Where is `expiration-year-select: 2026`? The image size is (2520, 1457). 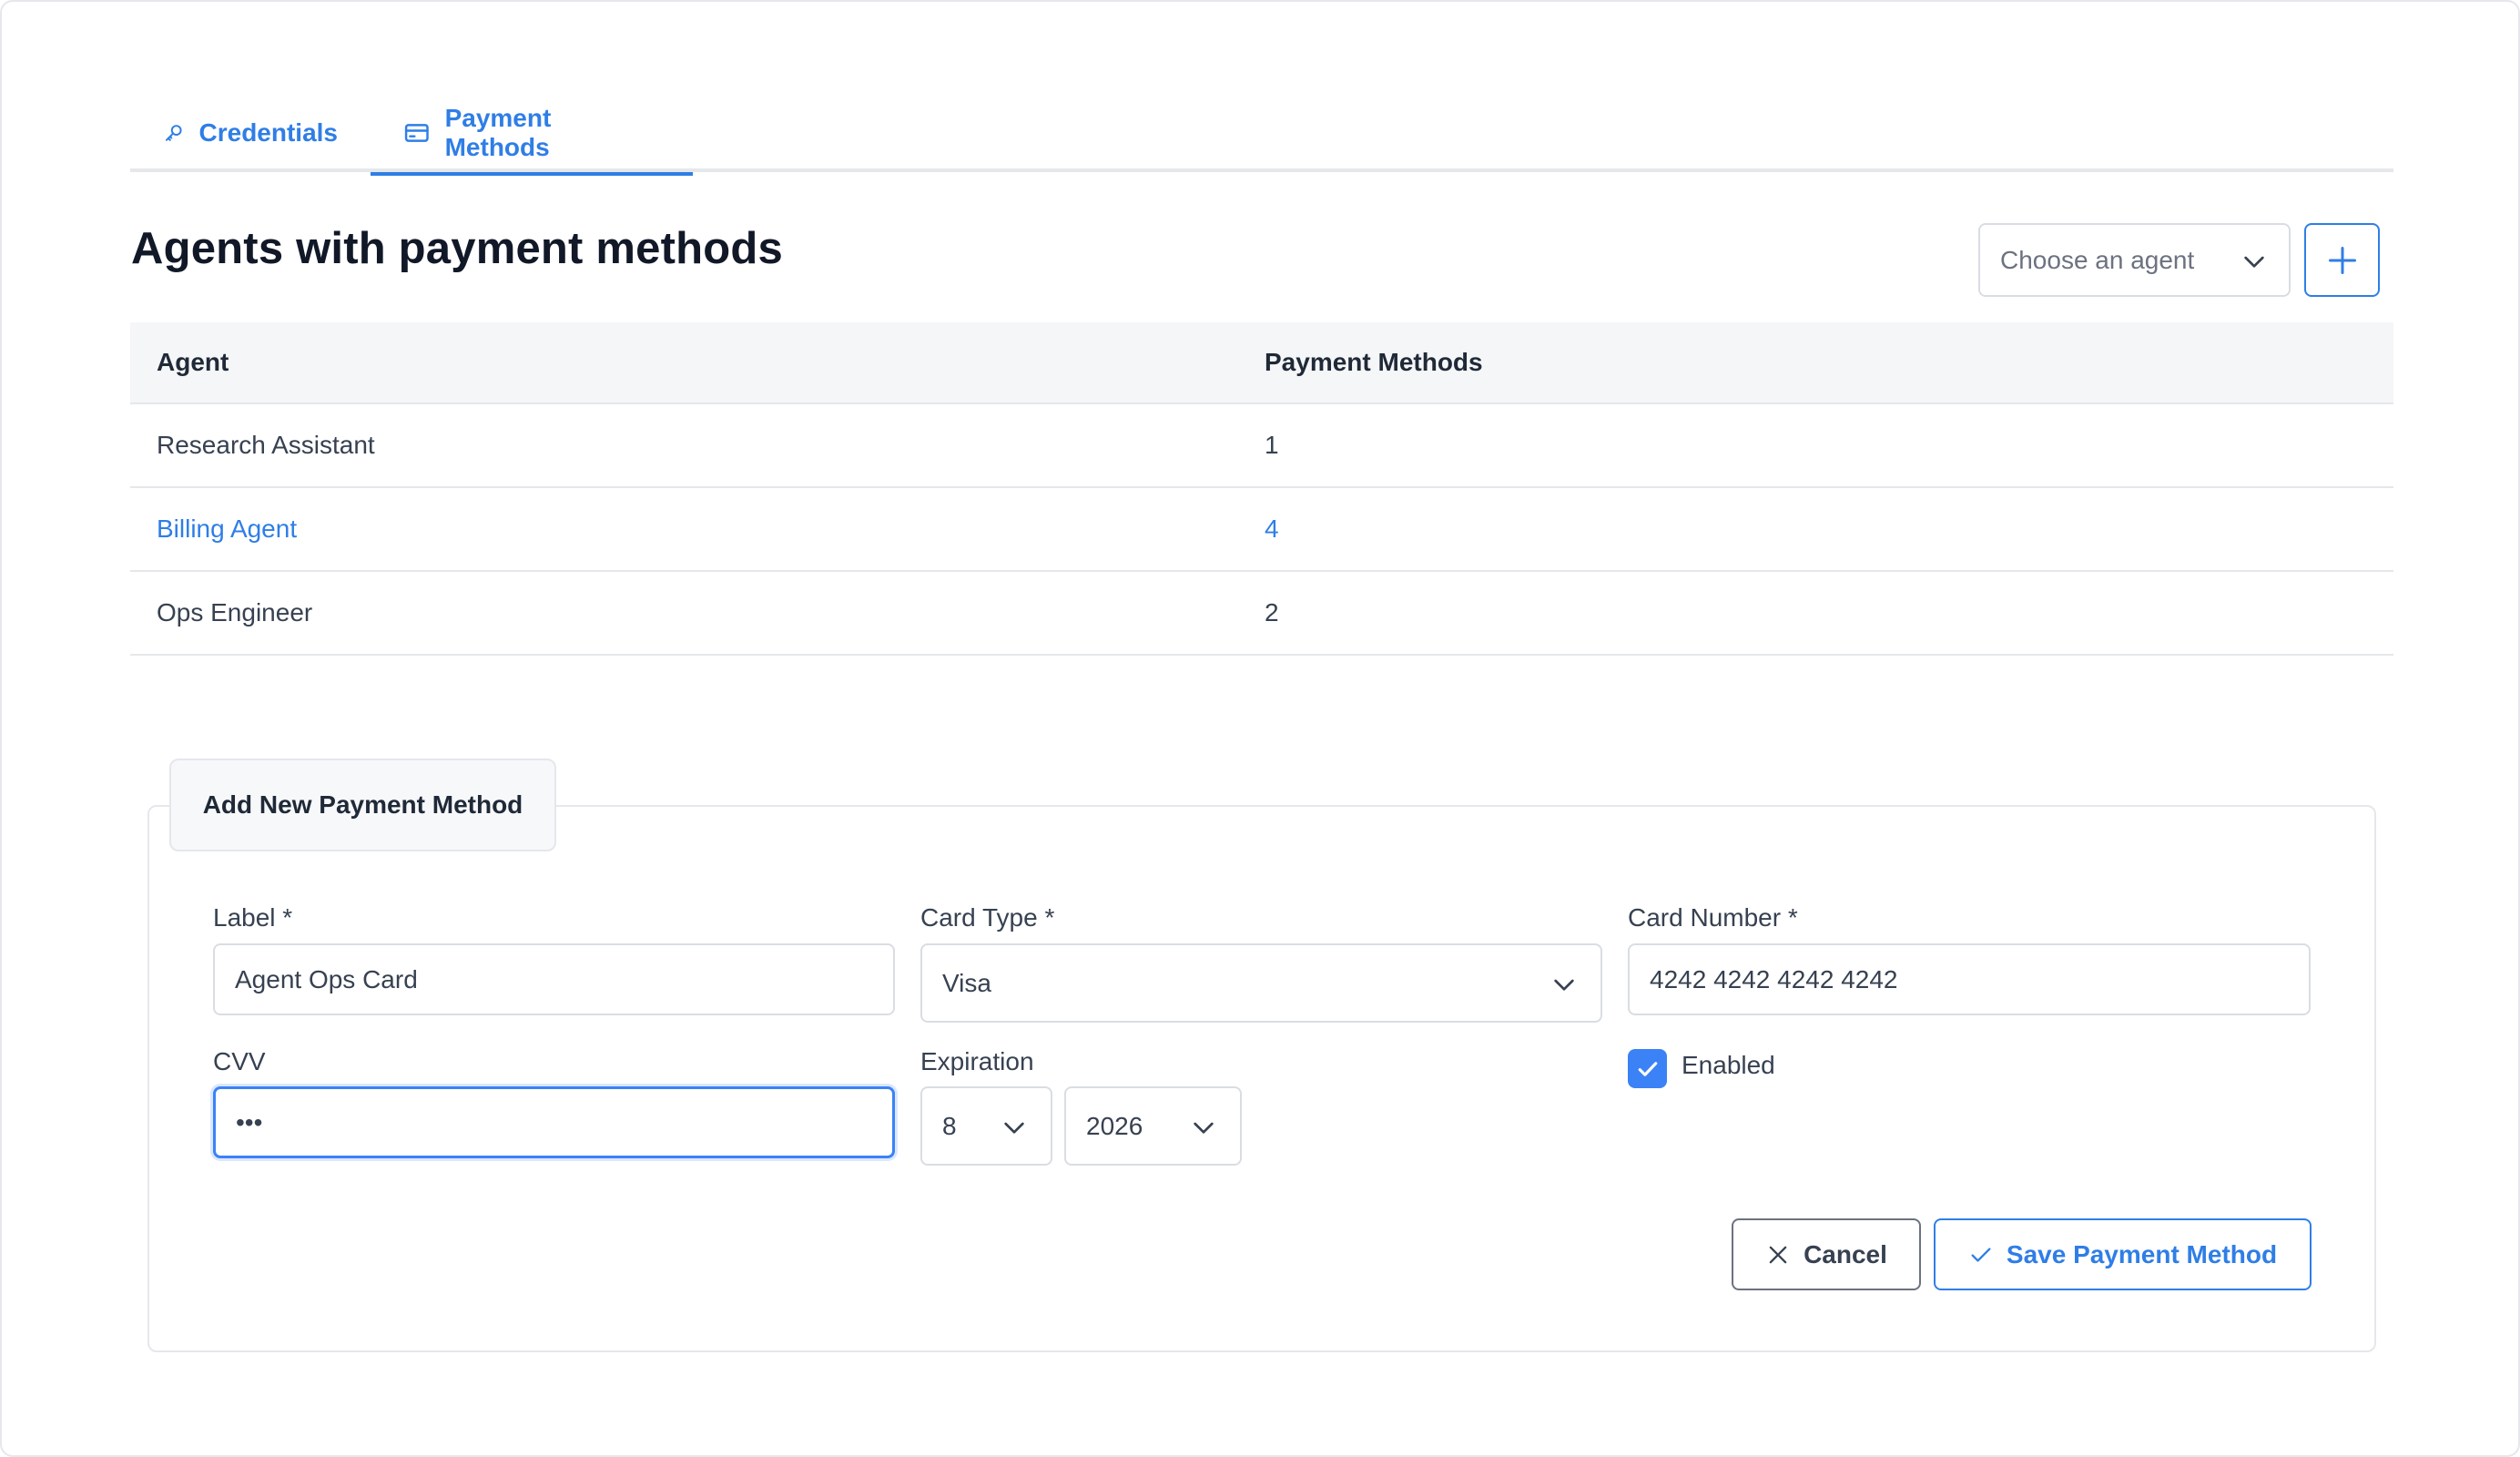
expiration-year-select: 2026 is located at coordinates (1153, 1126).